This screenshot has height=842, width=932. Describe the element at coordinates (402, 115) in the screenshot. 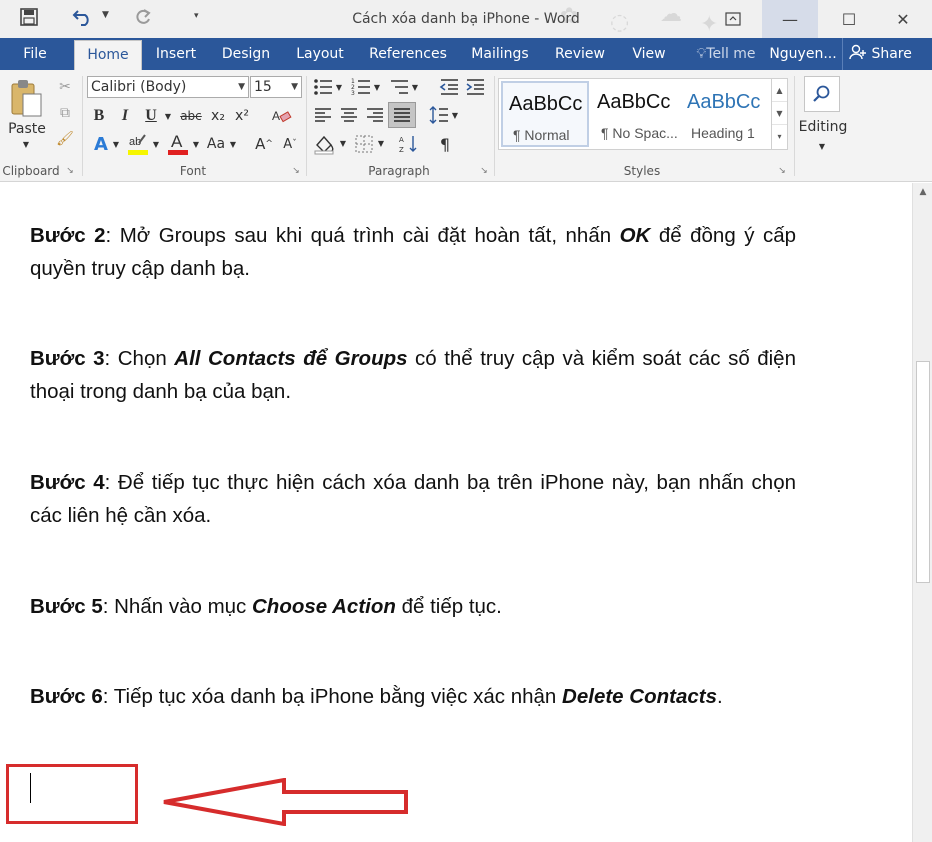

I see `justify-icon` at that location.